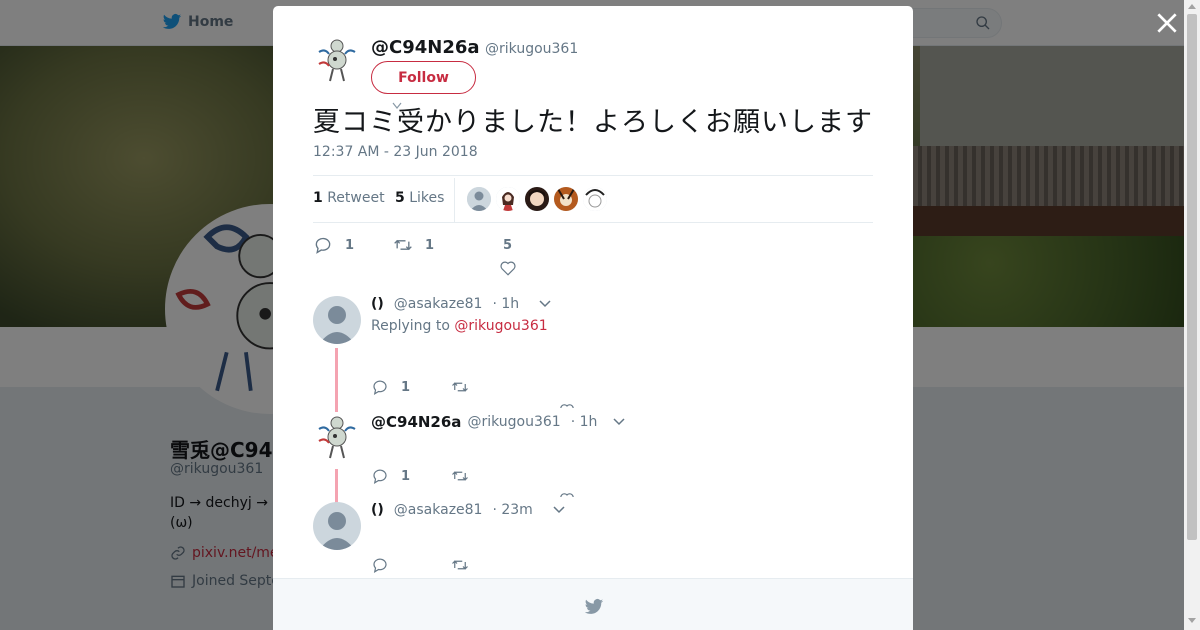 The height and width of the screenshot is (630, 1200). I want to click on reply-actions, so click(451, 565).